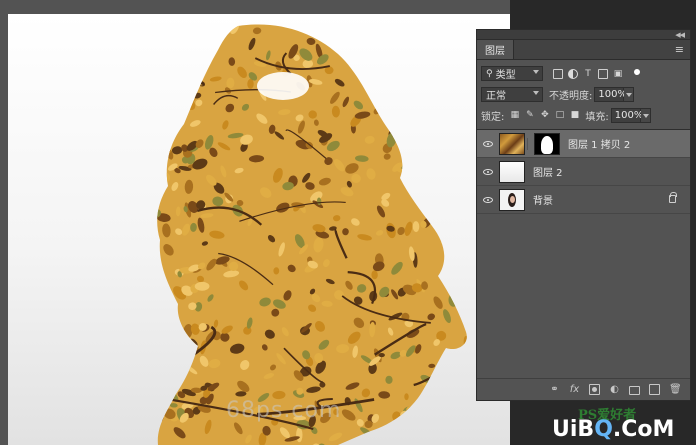  I want to click on new-layer-icon, so click(654, 389).